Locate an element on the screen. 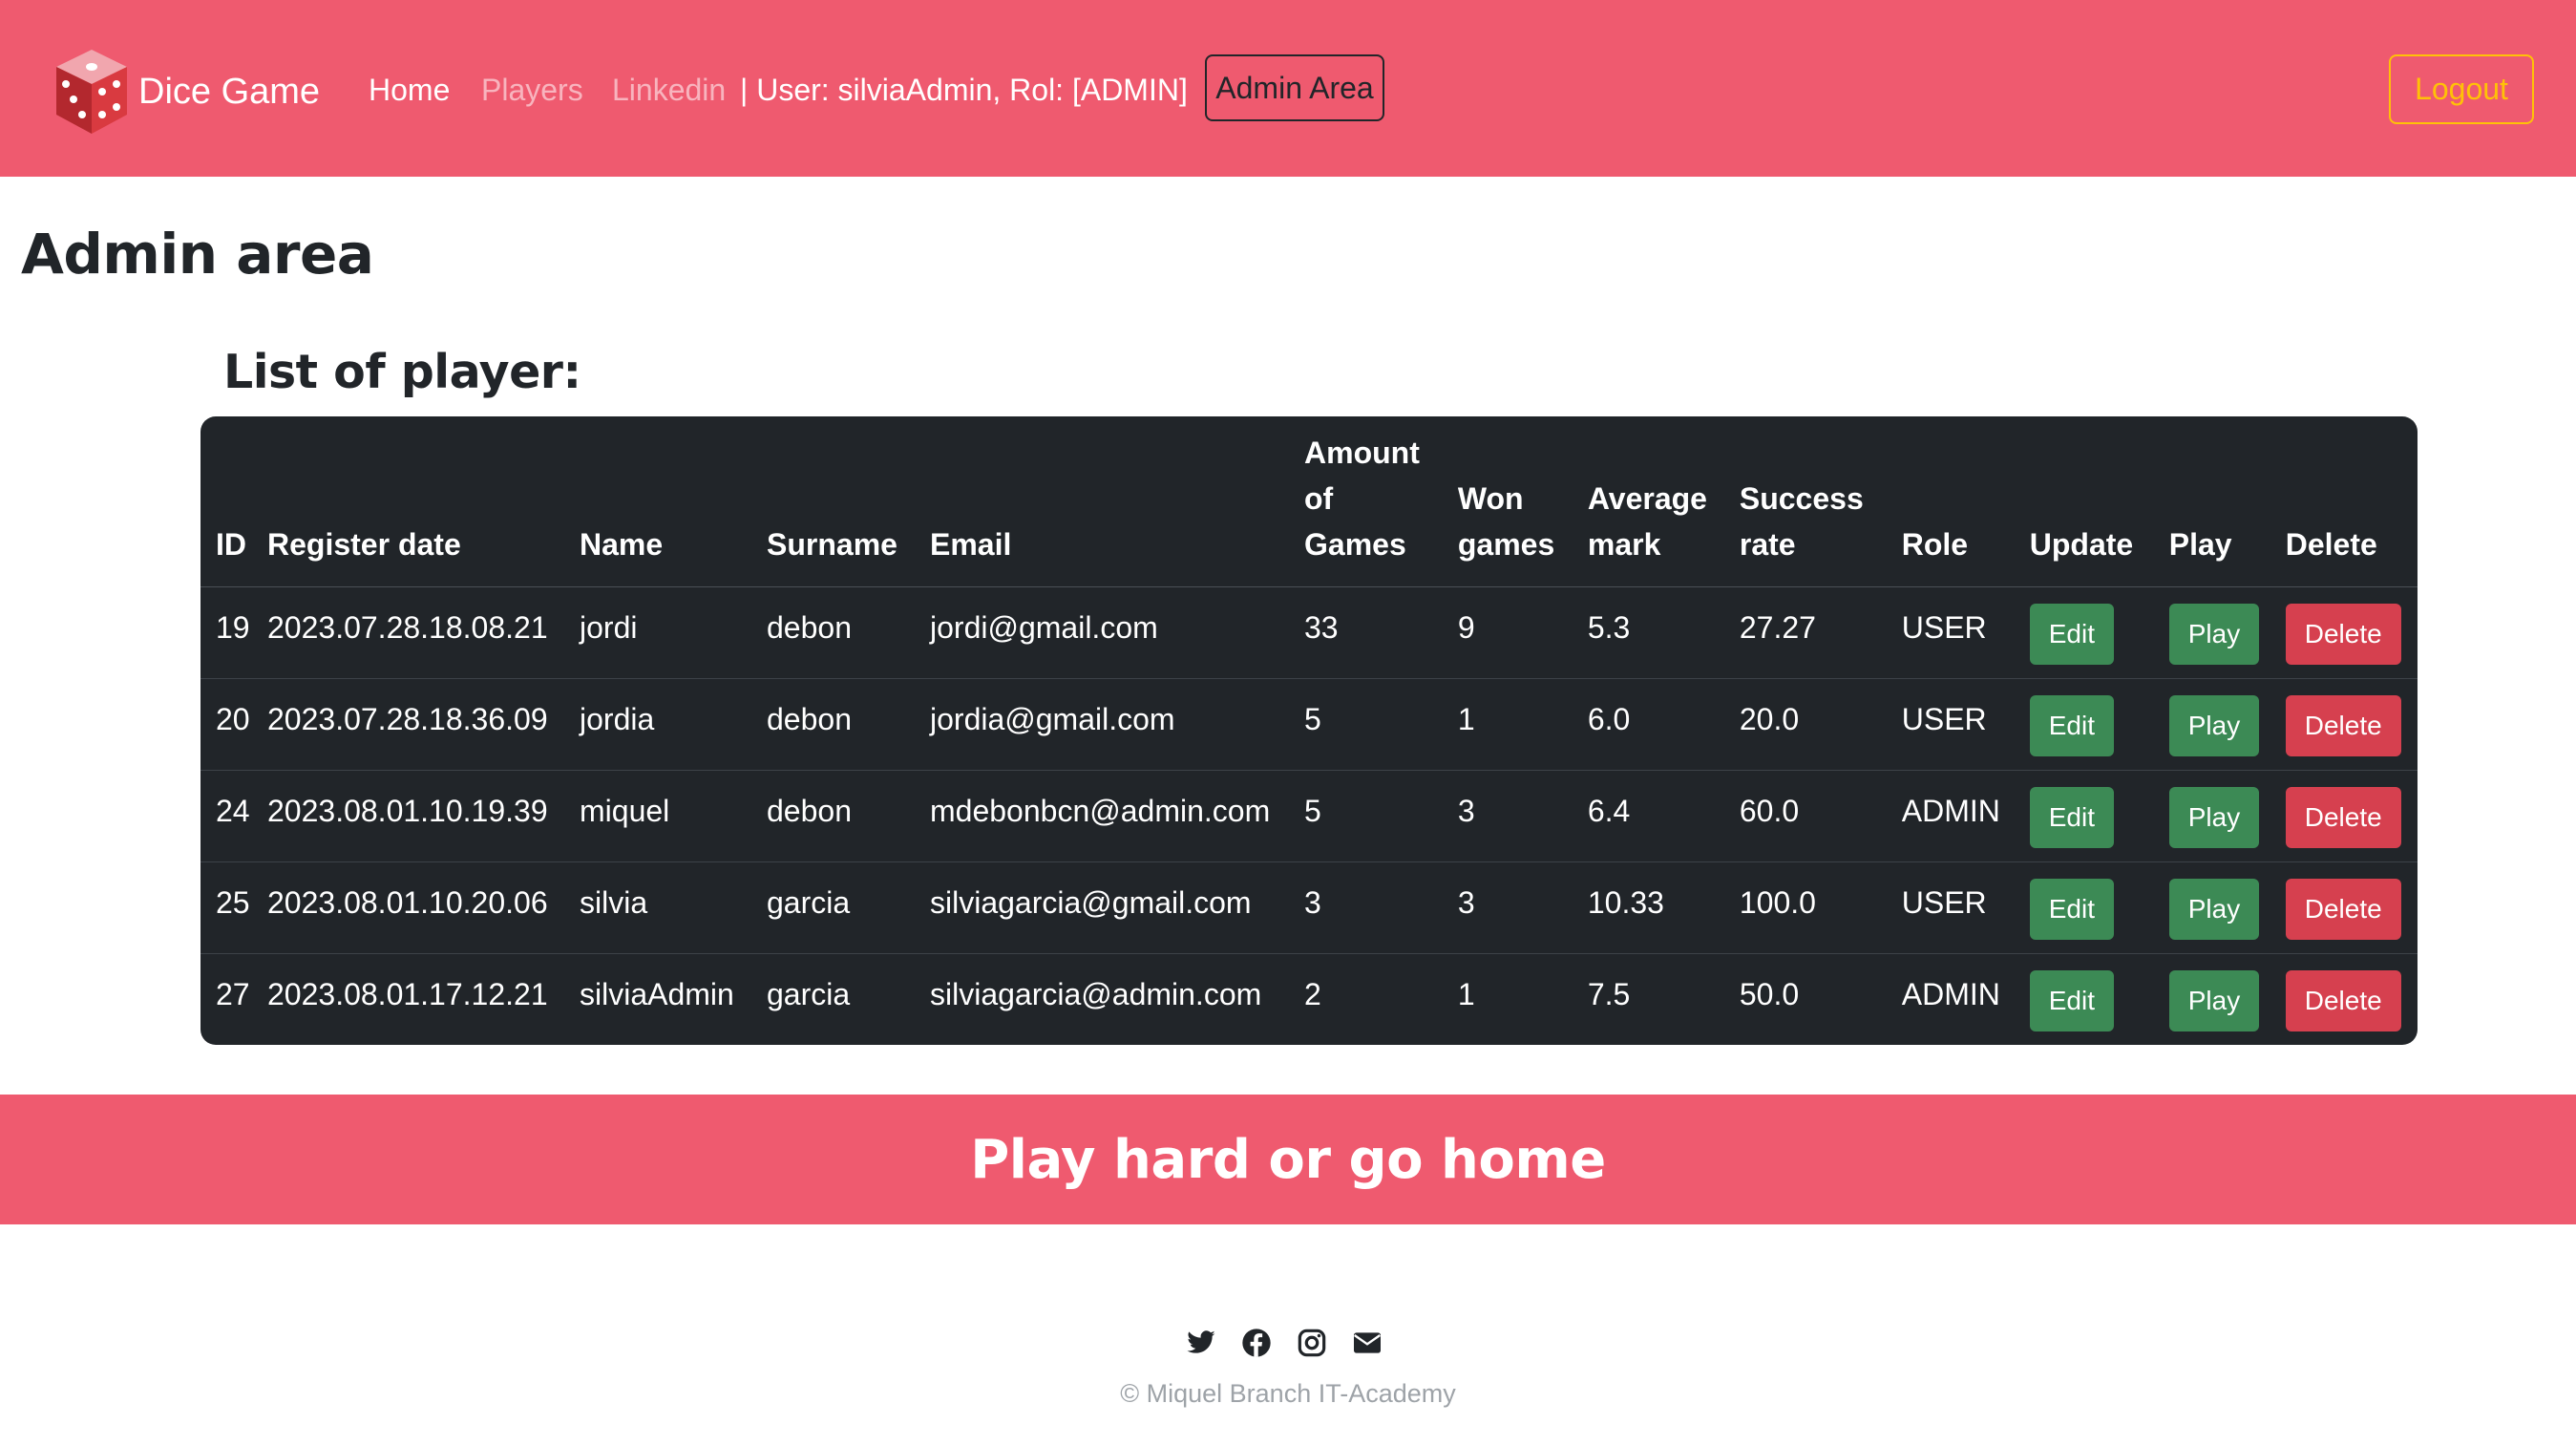  cell-date: 2023.07.28.18.08.21 is located at coordinates (423, 632).